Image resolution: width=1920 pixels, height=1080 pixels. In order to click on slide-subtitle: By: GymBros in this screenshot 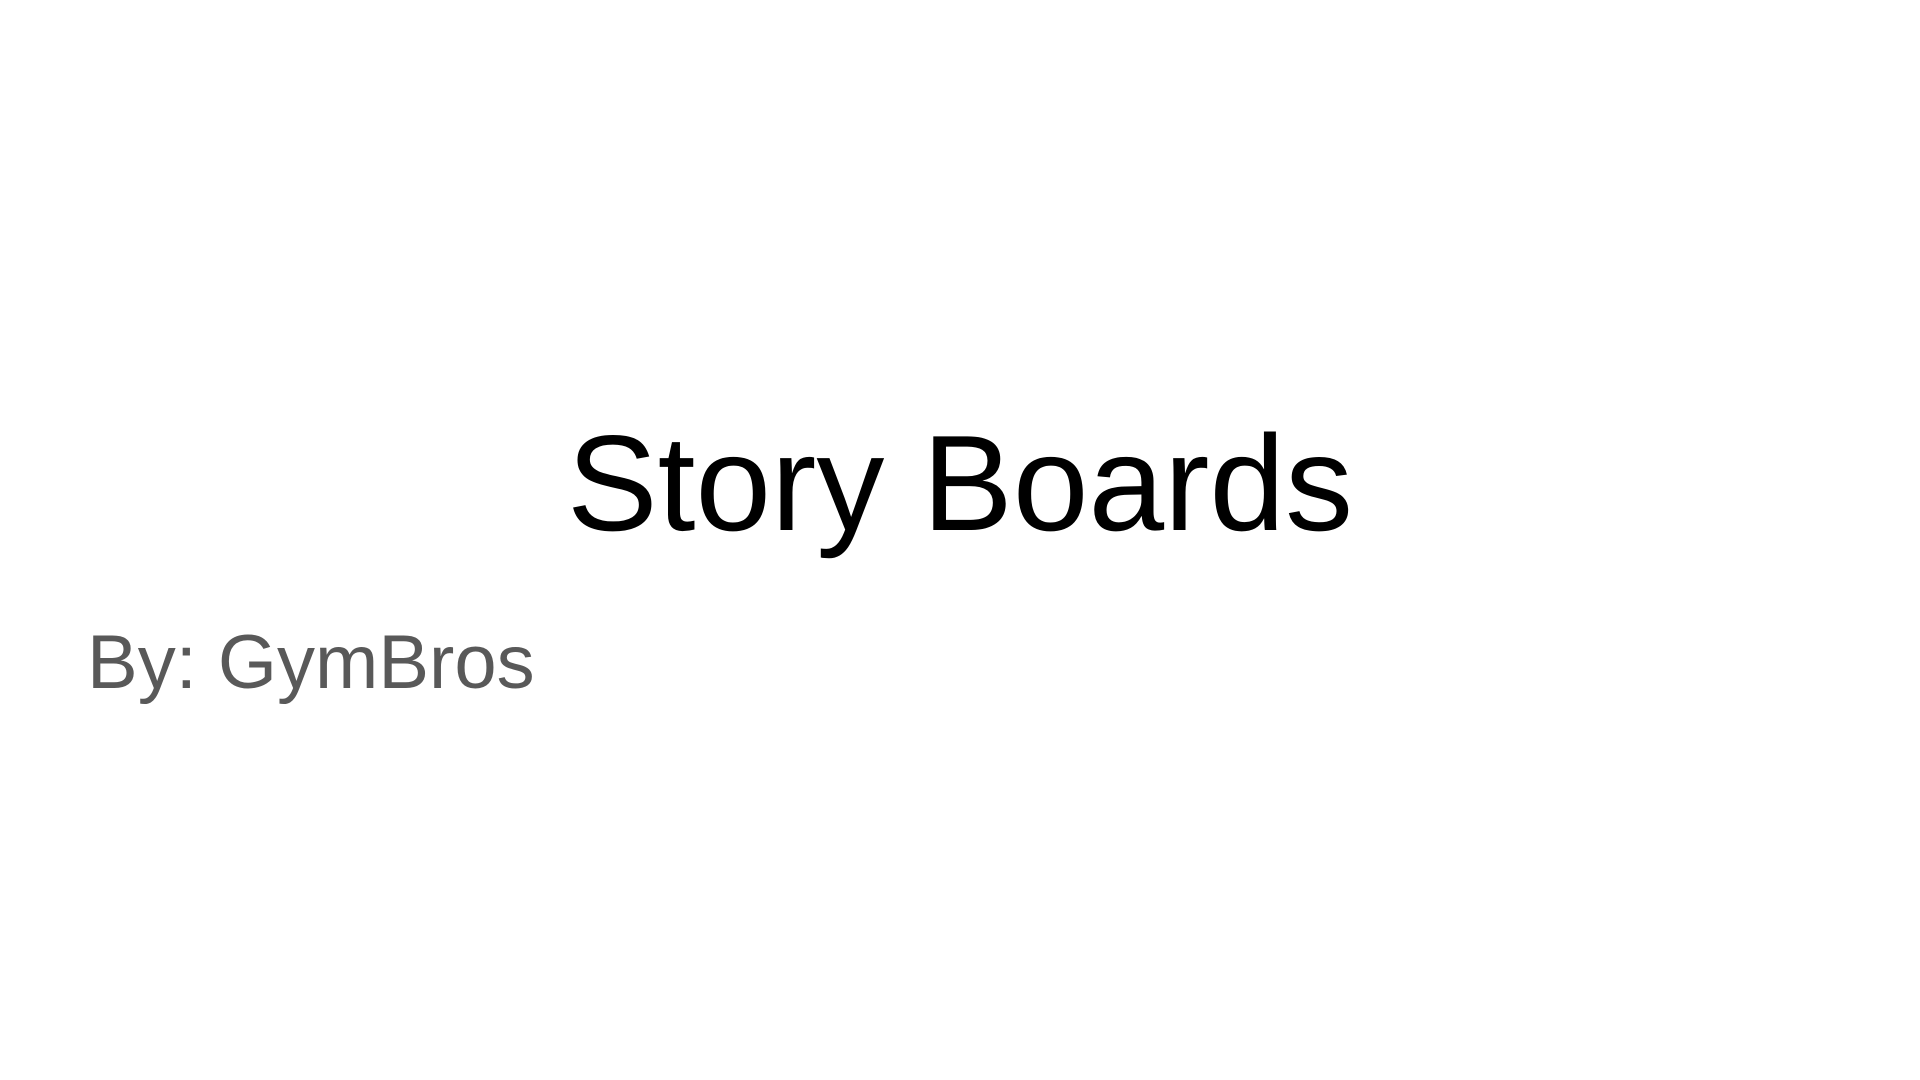, I will do `click(311, 662)`.